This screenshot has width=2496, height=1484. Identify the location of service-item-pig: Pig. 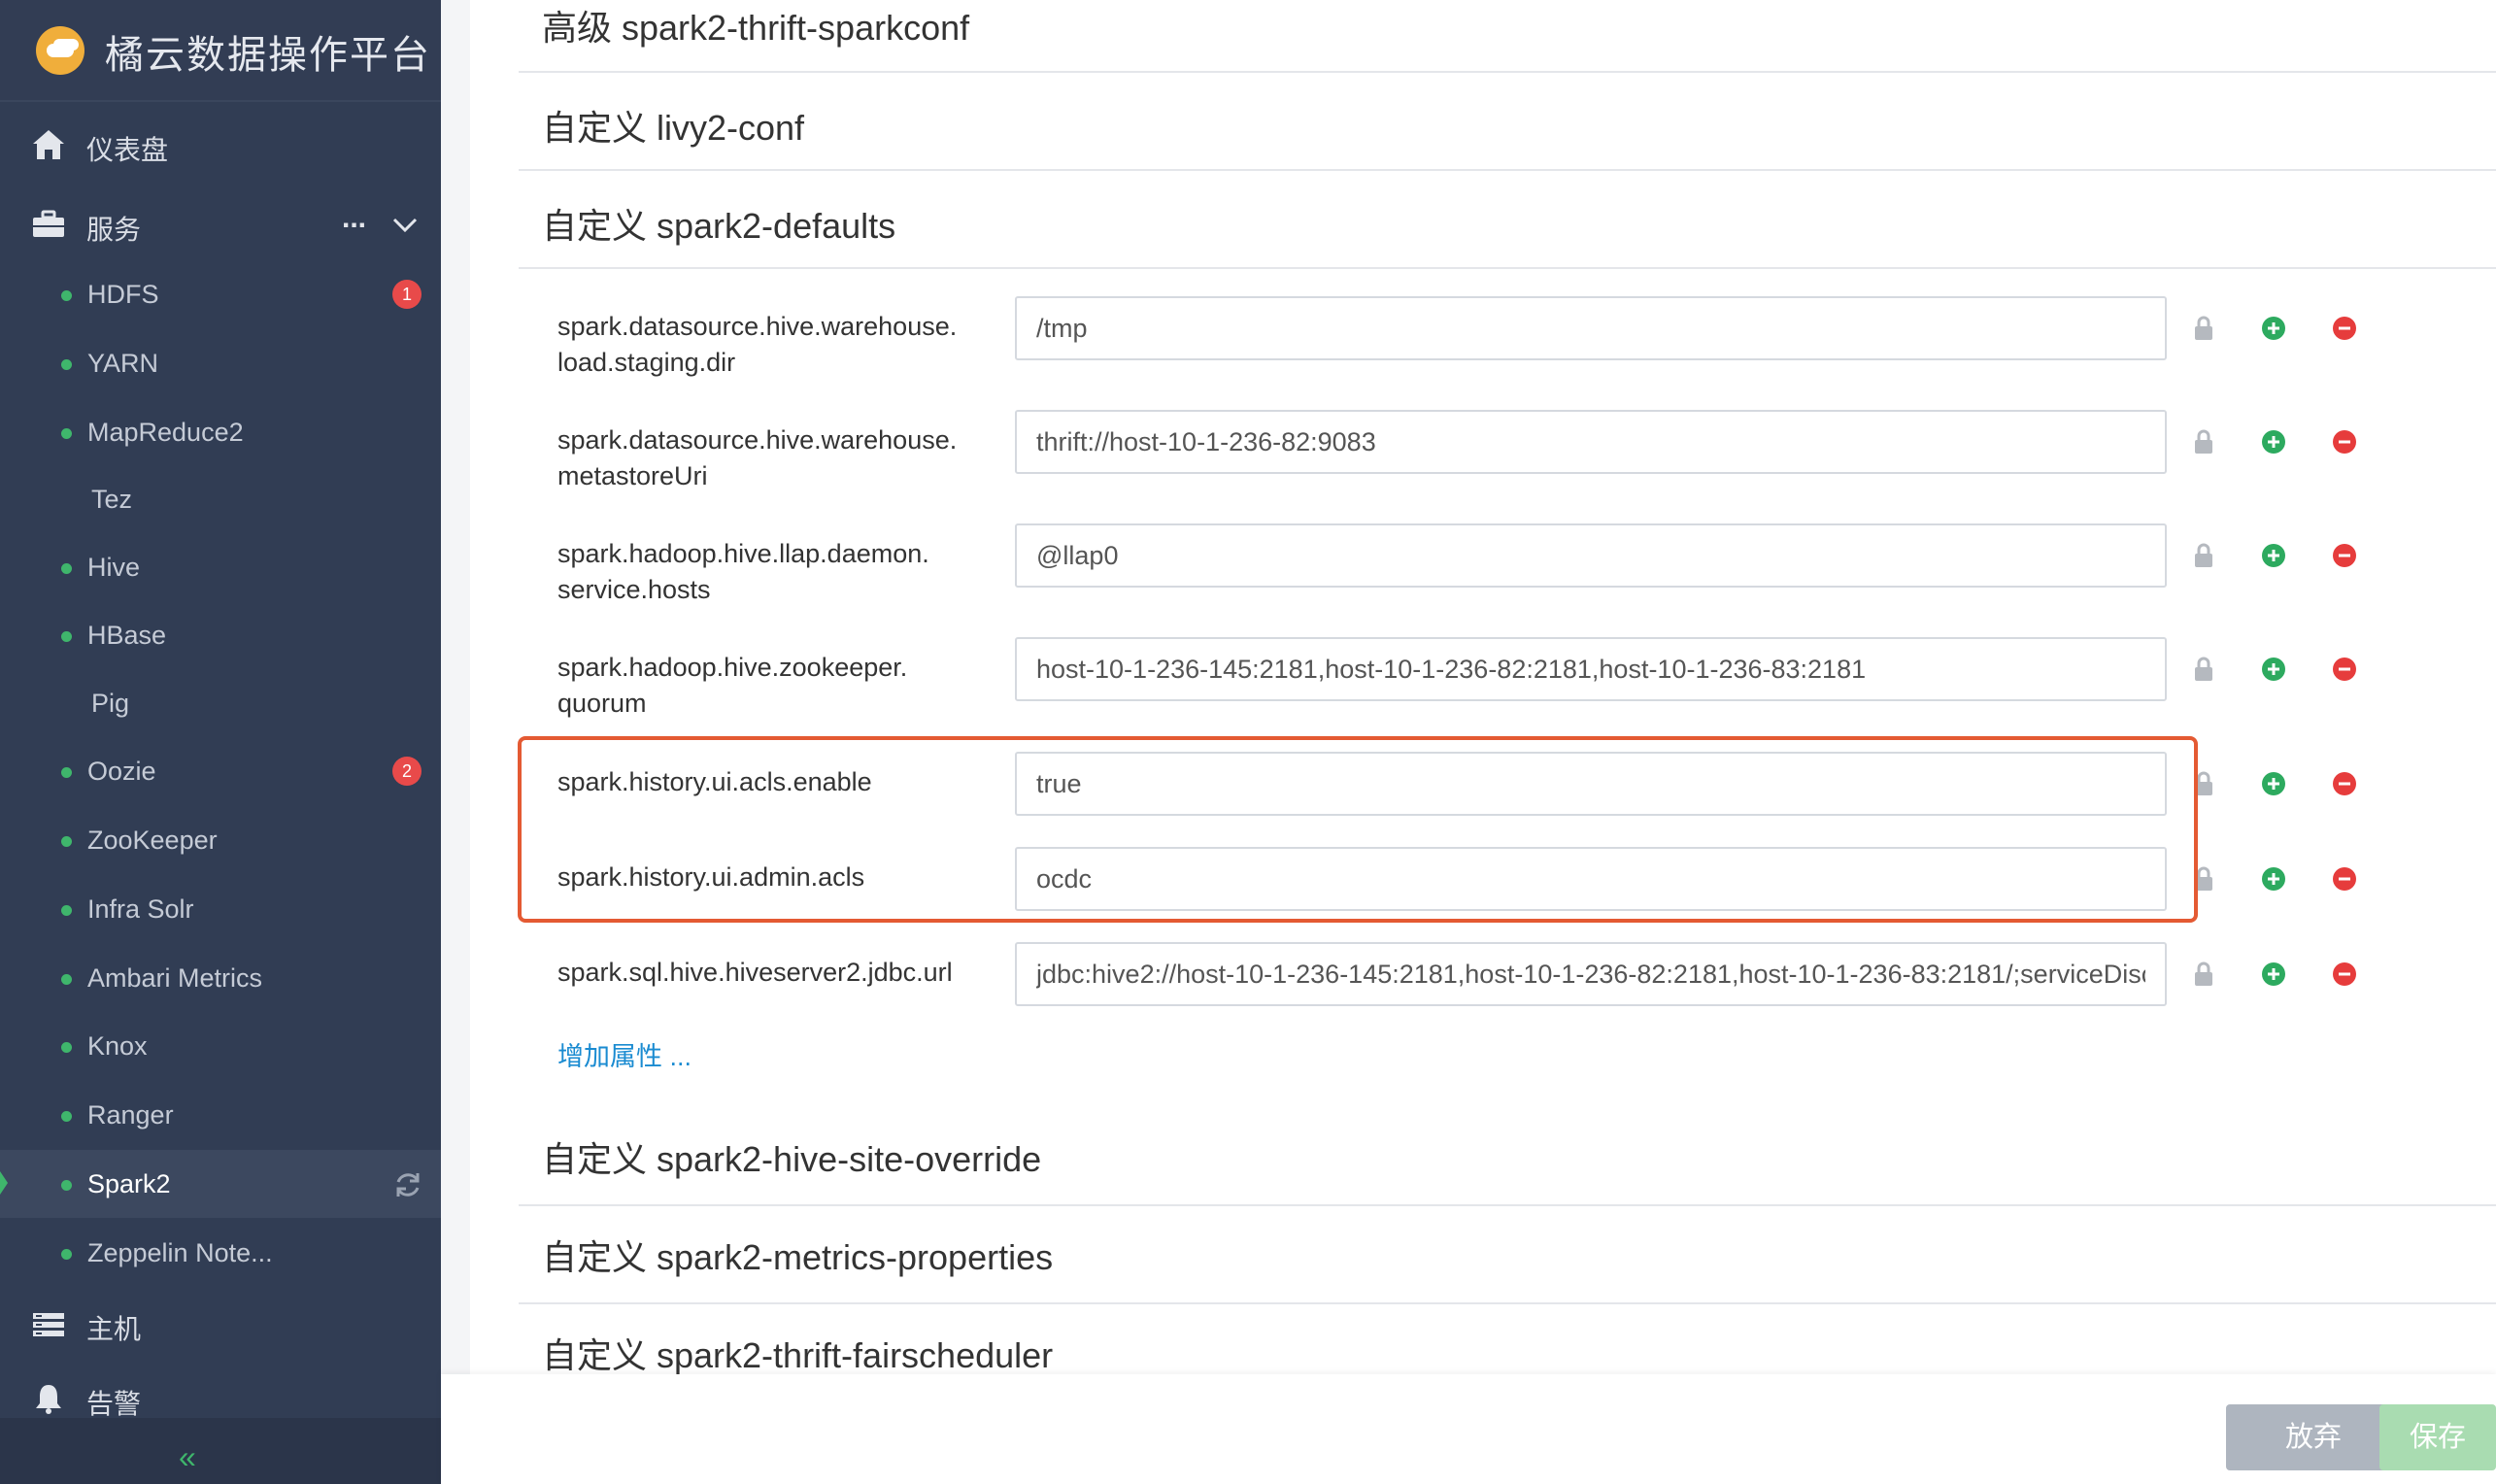
(220, 703).